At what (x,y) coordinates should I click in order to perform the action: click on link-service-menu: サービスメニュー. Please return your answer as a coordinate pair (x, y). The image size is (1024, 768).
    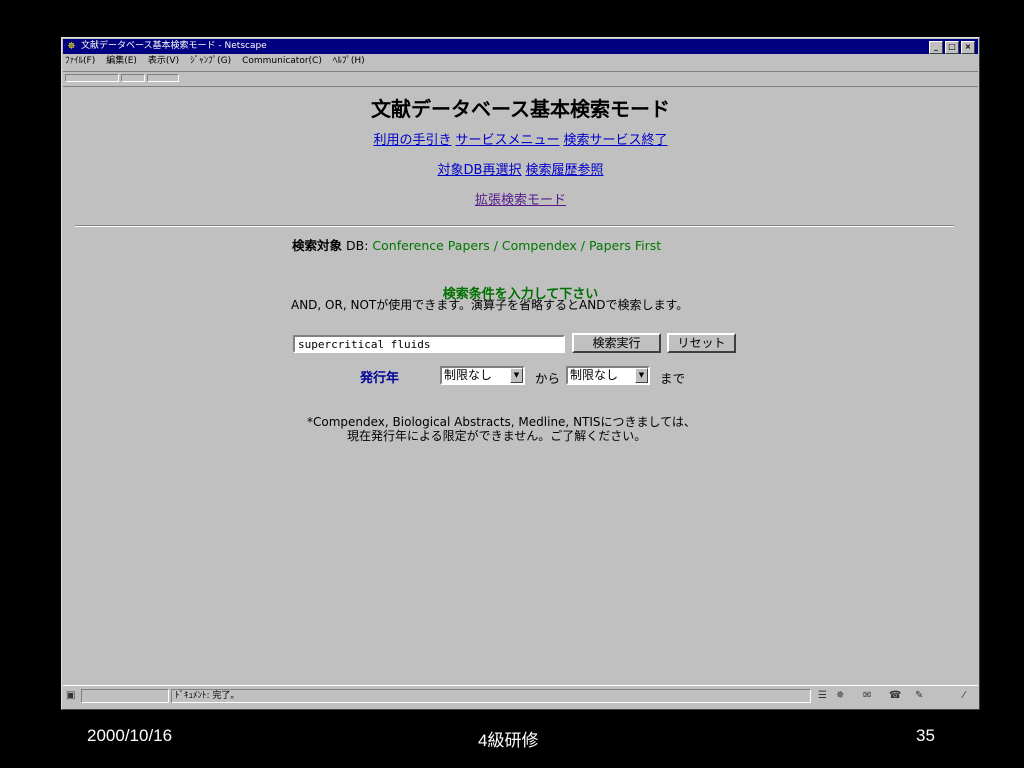
    Looking at the image, I should click on (507, 140).